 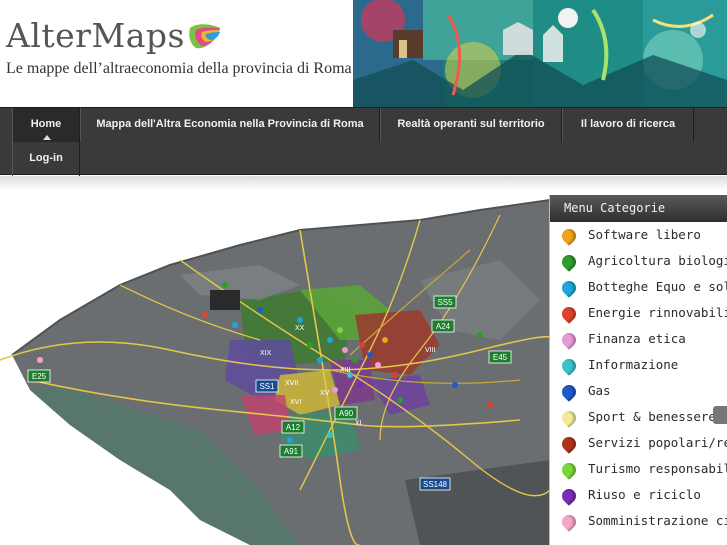 I want to click on road-label: SS148, so click(x=435, y=484).